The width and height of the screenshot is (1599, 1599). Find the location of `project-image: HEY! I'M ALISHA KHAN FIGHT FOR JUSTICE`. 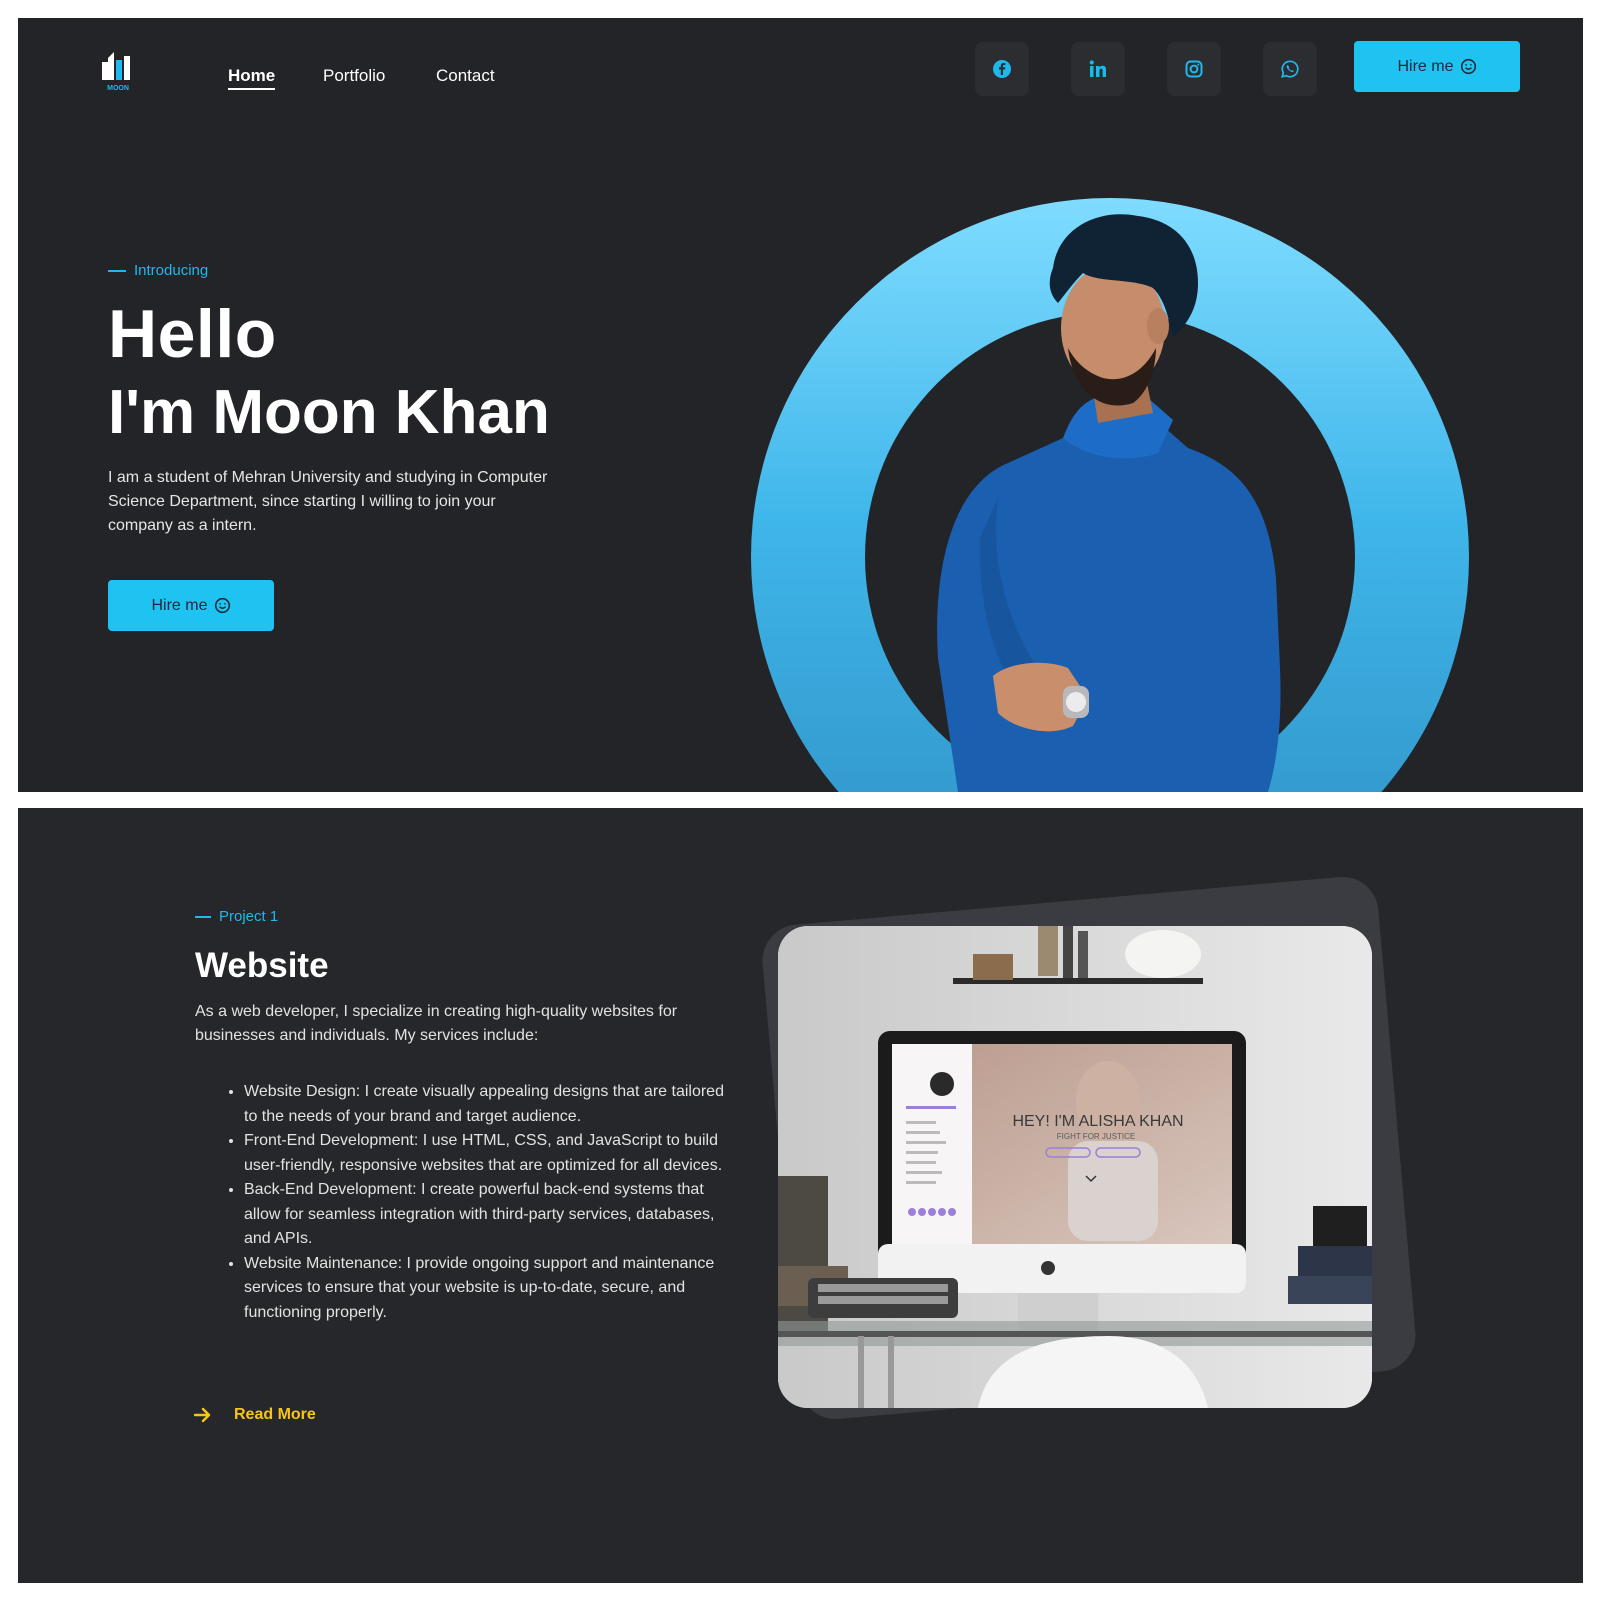

project-image: HEY! I'M ALISHA KHAN FIGHT FOR JUSTICE is located at coordinates (1075, 1167).